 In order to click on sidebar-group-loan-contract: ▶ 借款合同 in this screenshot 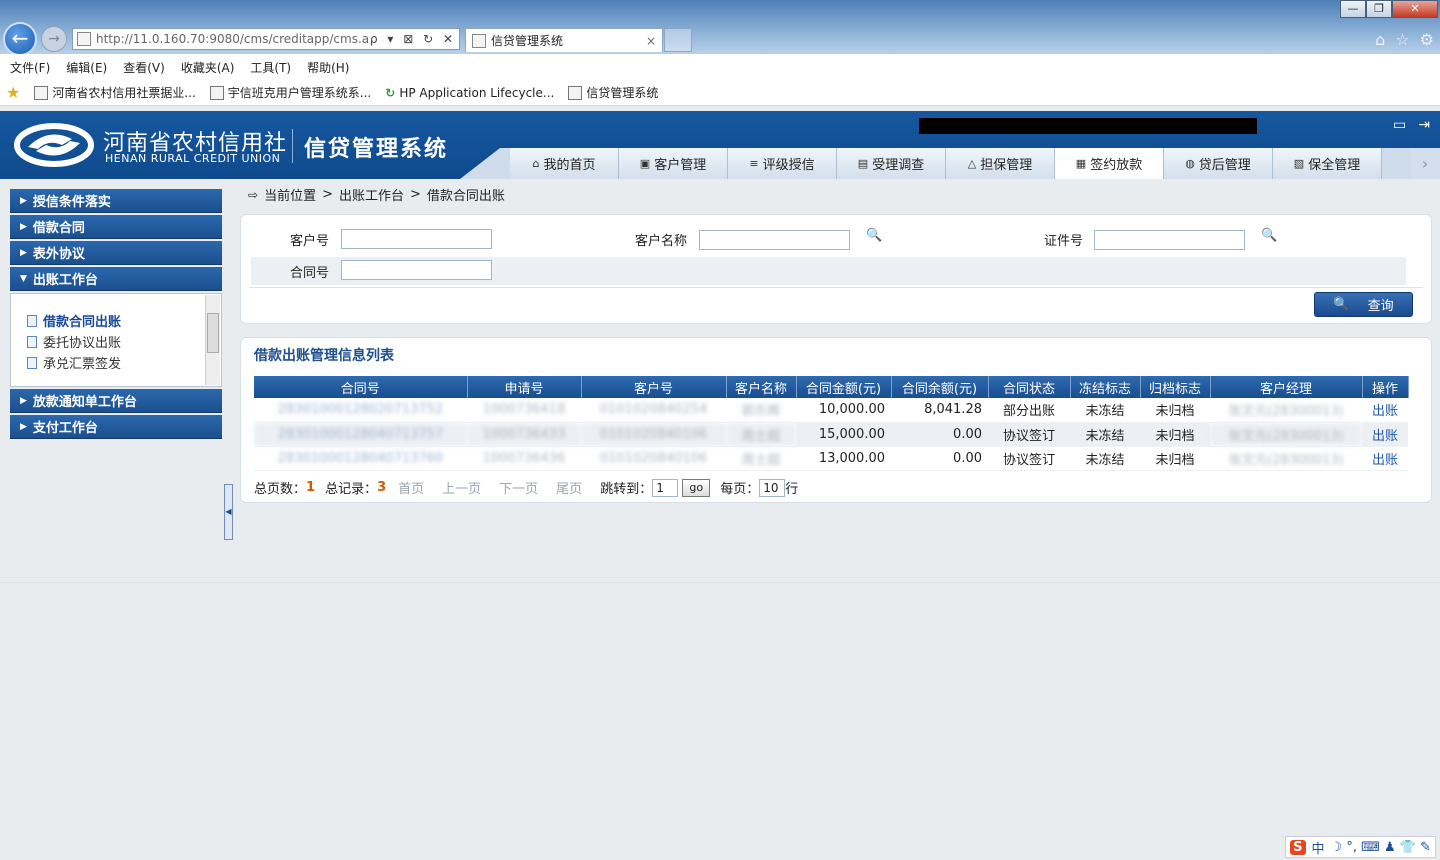, I will do `click(116, 227)`.